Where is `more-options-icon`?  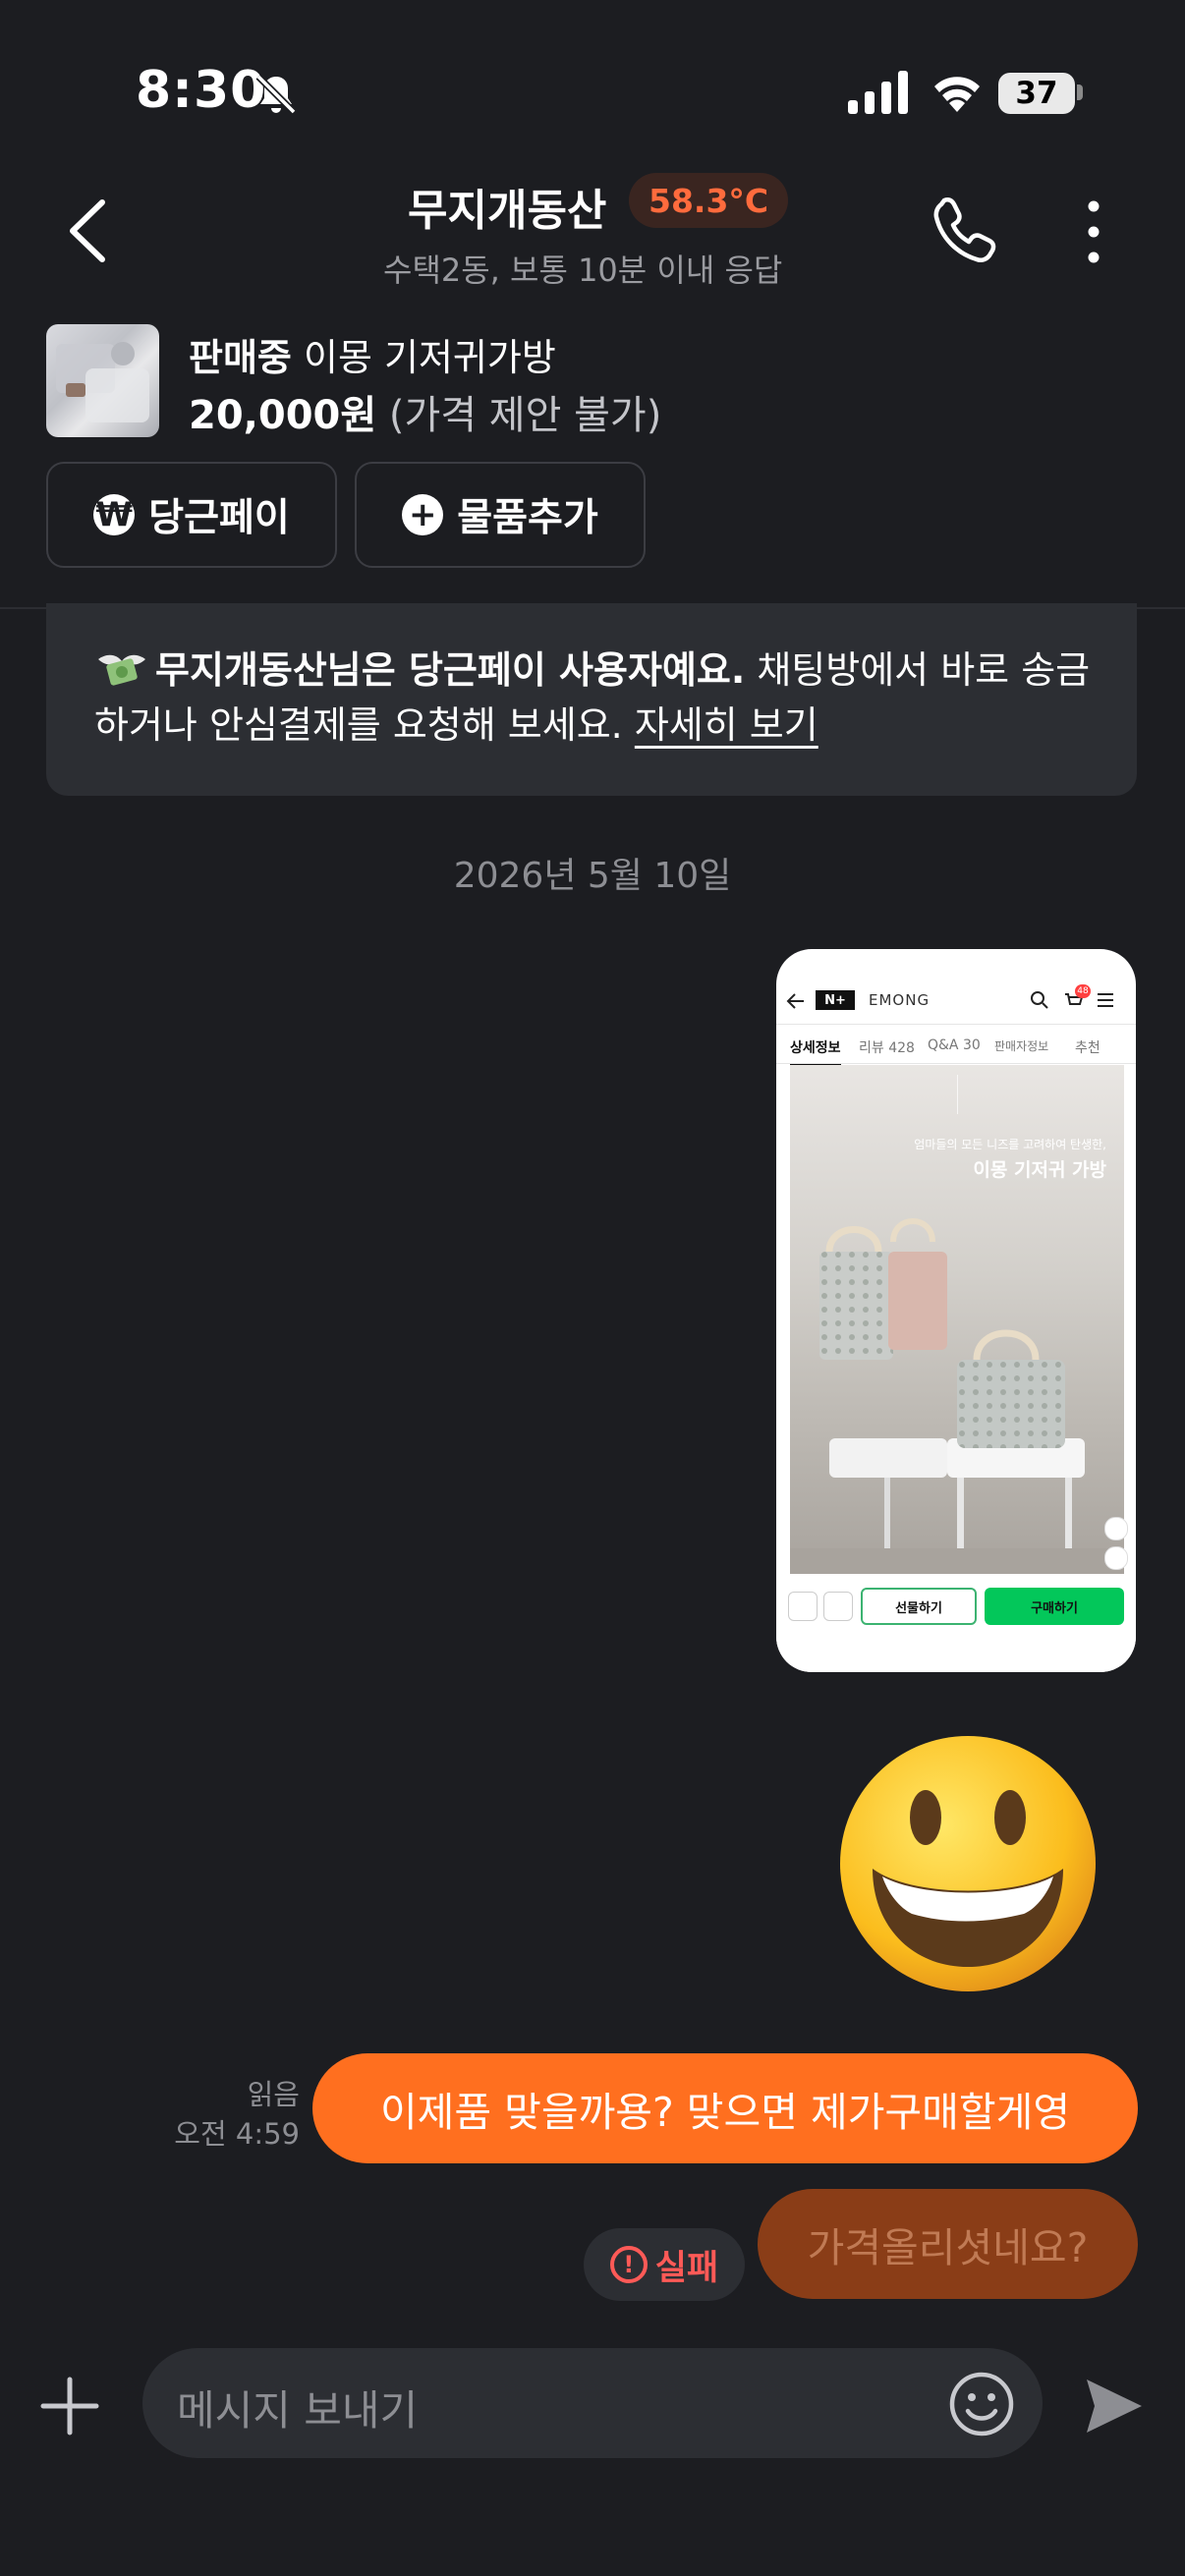 more-options-icon is located at coordinates (1093, 231).